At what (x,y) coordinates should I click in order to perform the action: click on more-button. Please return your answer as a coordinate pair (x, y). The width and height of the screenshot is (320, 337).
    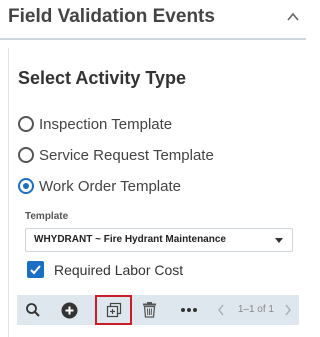
    Looking at the image, I should click on (189, 310).